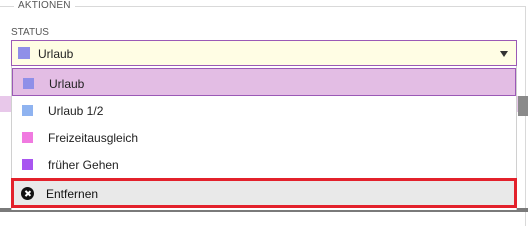  I want to click on option-label: Urlaub 1/2, so click(76, 111).